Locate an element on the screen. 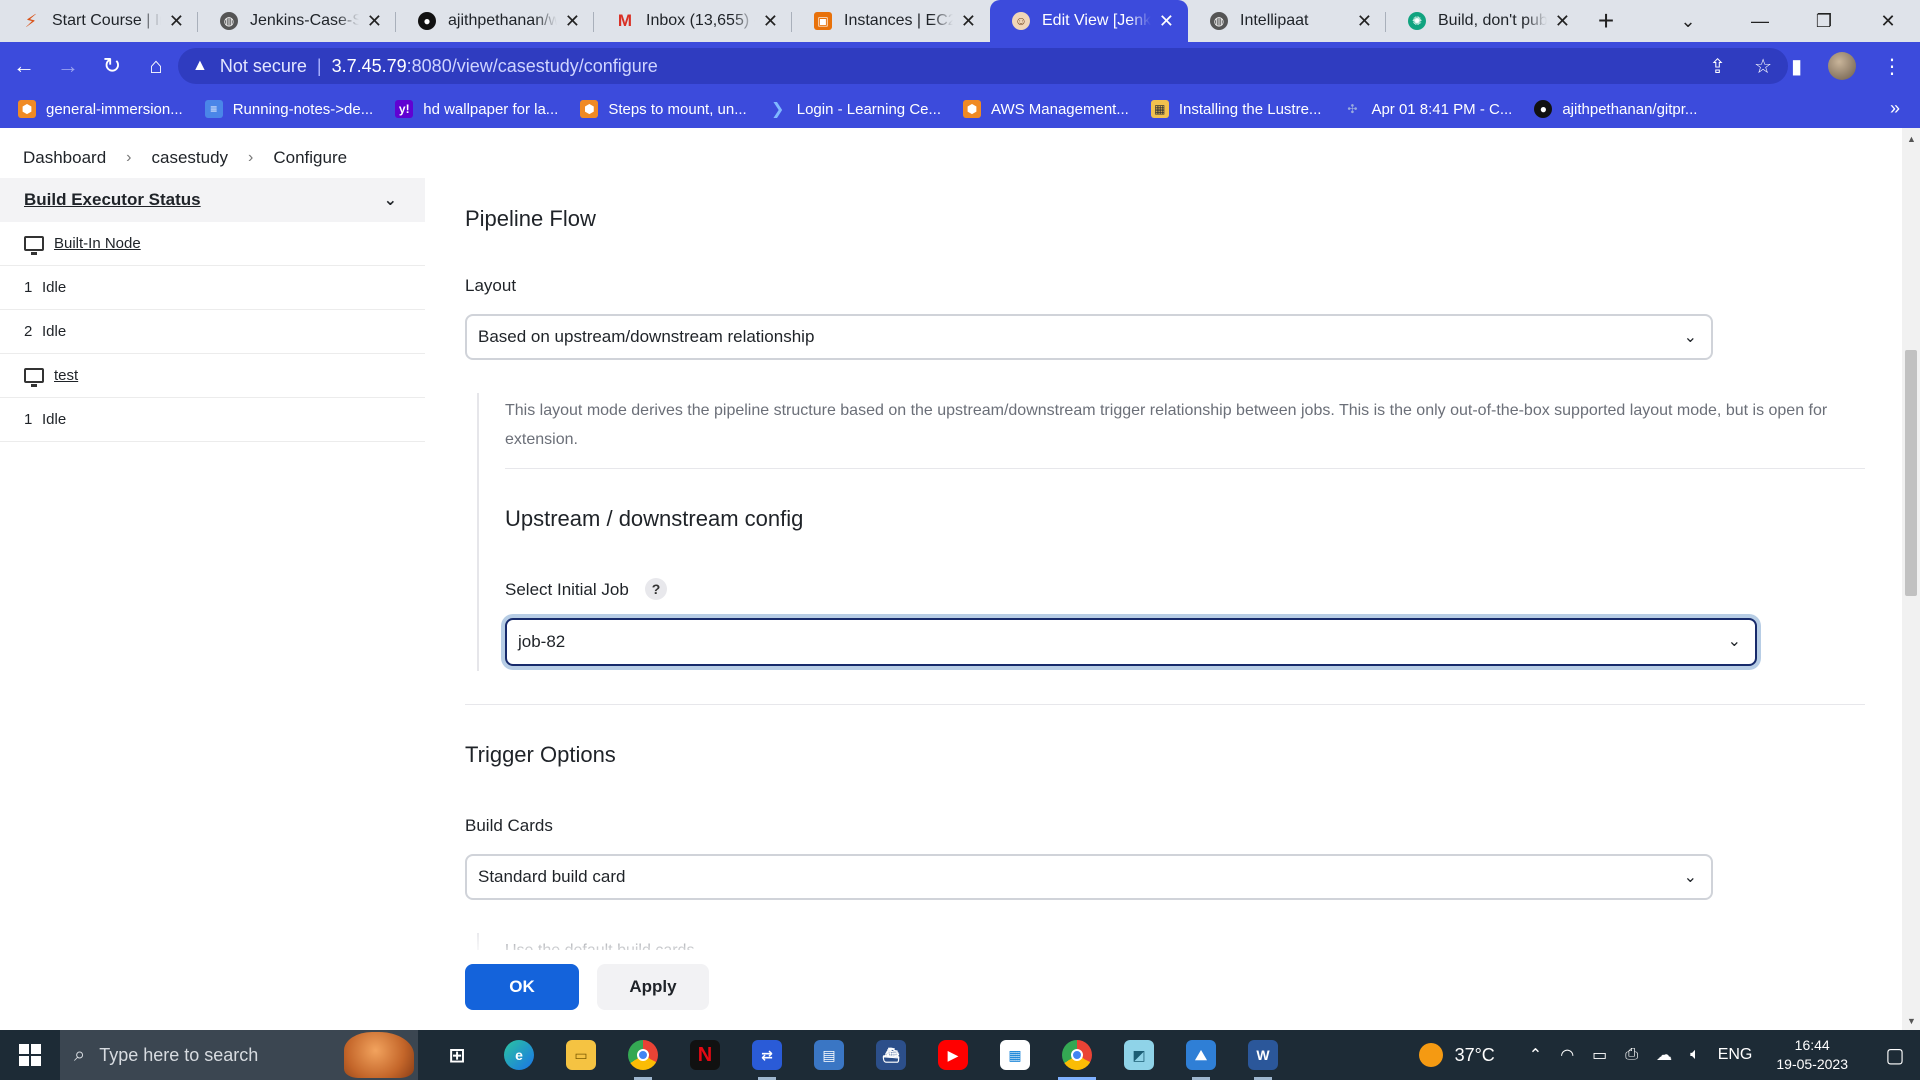 This screenshot has height=1080, width=1920. meeting-icon: ✣ is located at coordinates (1352, 109).